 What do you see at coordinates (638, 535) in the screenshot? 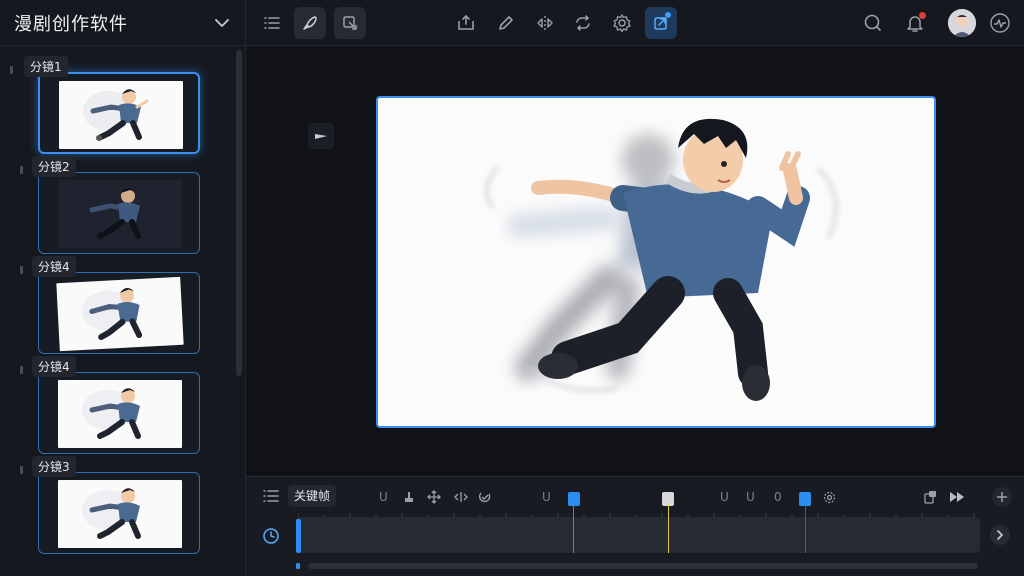
I see `timeline-track` at bounding box center [638, 535].